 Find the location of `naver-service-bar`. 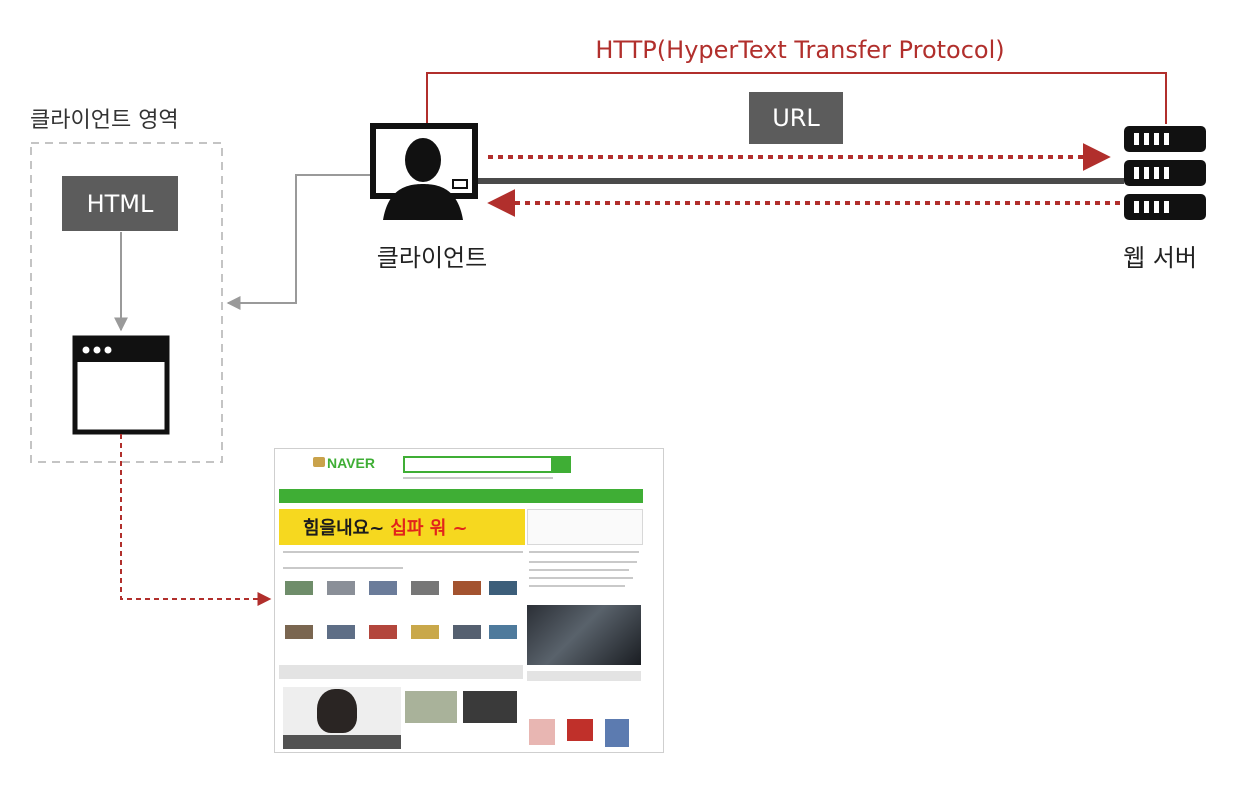

naver-service-bar is located at coordinates (401, 672).